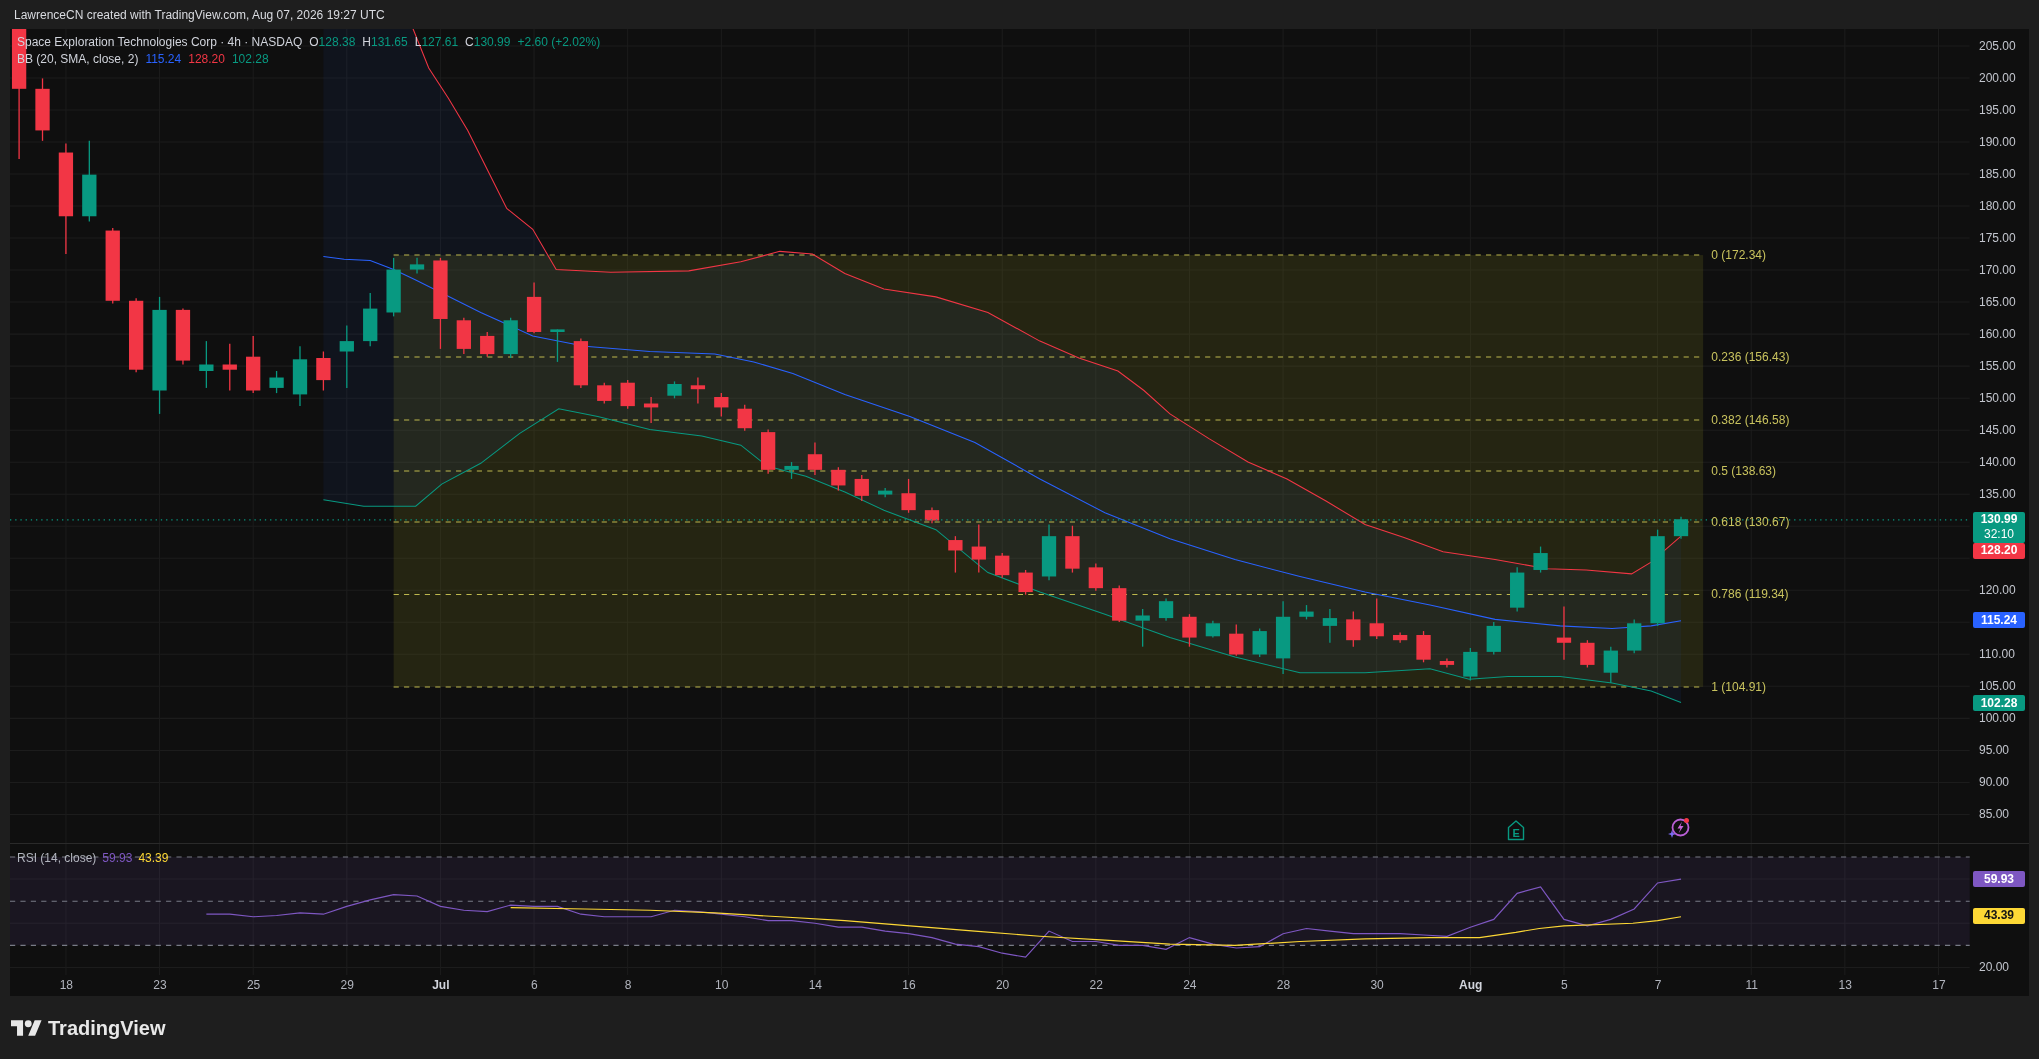 This screenshot has width=2039, height=1059. Describe the element at coordinates (1994, 814) in the screenshot. I see `price-label: 85.00` at that location.